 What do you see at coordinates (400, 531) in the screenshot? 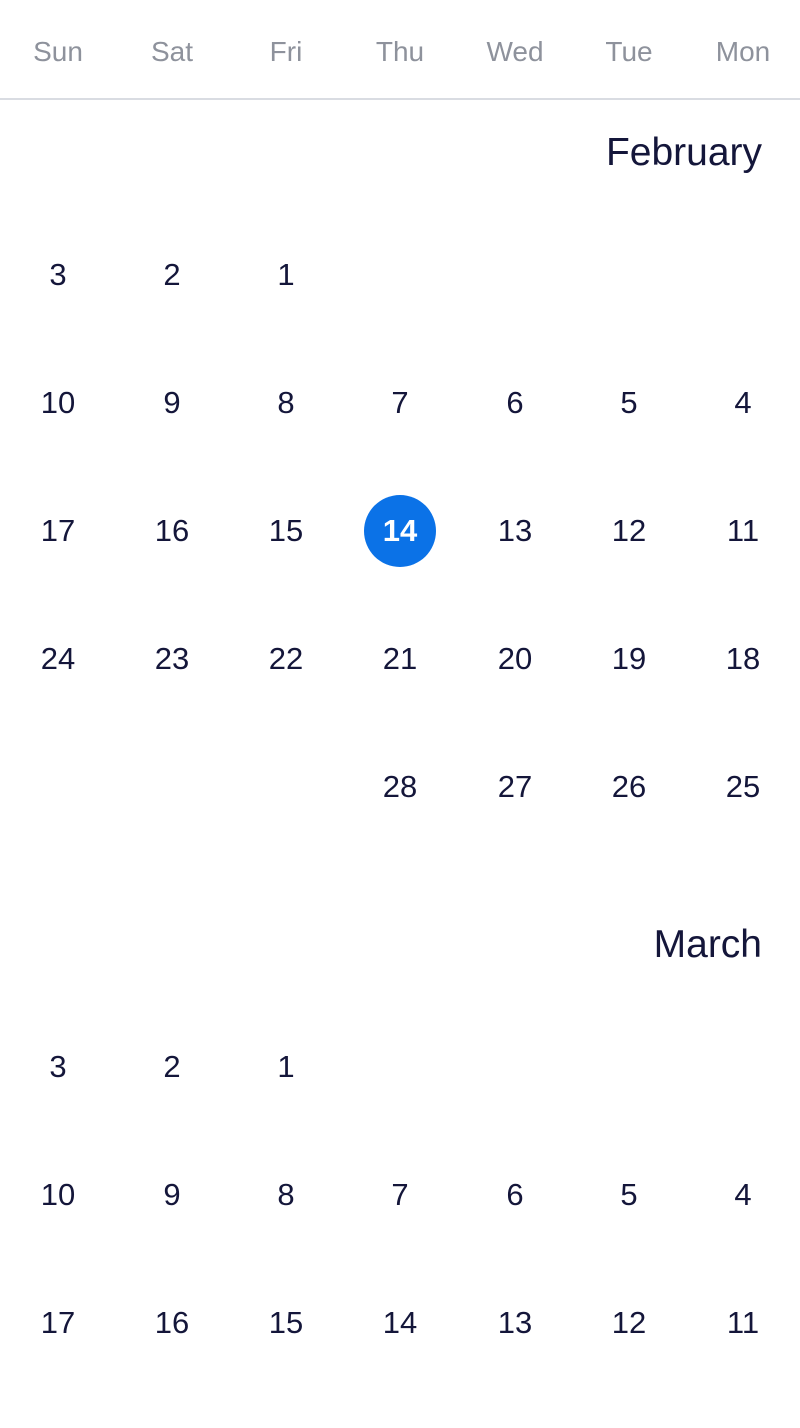
I see `day-cell-selected: 14` at bounding box center [400, 531].